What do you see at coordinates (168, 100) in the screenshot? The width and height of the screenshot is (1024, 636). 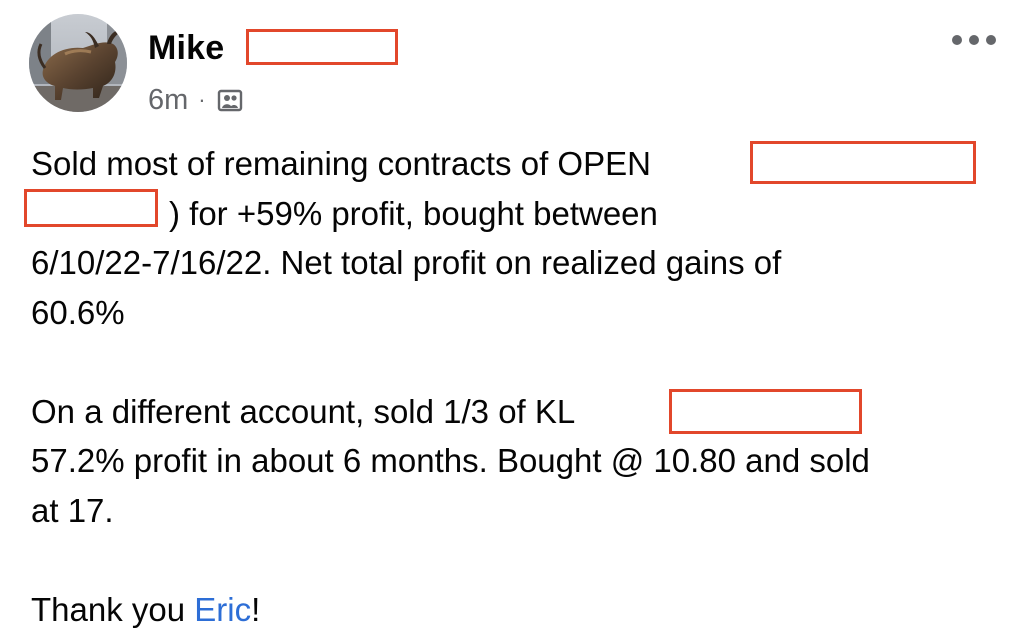 I see `post-timestamp: 6m` at bounding box center [168, 100].